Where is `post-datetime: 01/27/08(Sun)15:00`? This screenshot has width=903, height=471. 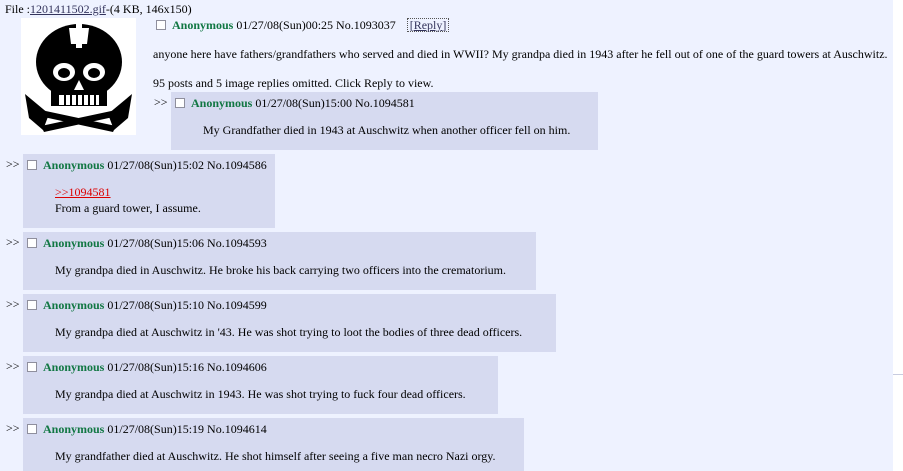 post-datetime: 01/27/08(Sun)15:00 is located at coordinates (304, 103).